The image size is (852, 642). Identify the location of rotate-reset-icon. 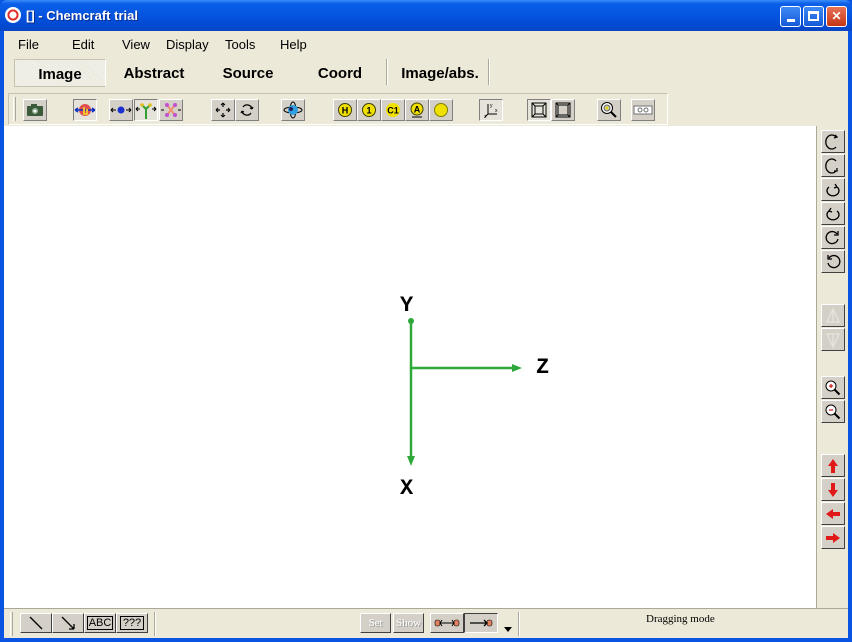
(247, 110).